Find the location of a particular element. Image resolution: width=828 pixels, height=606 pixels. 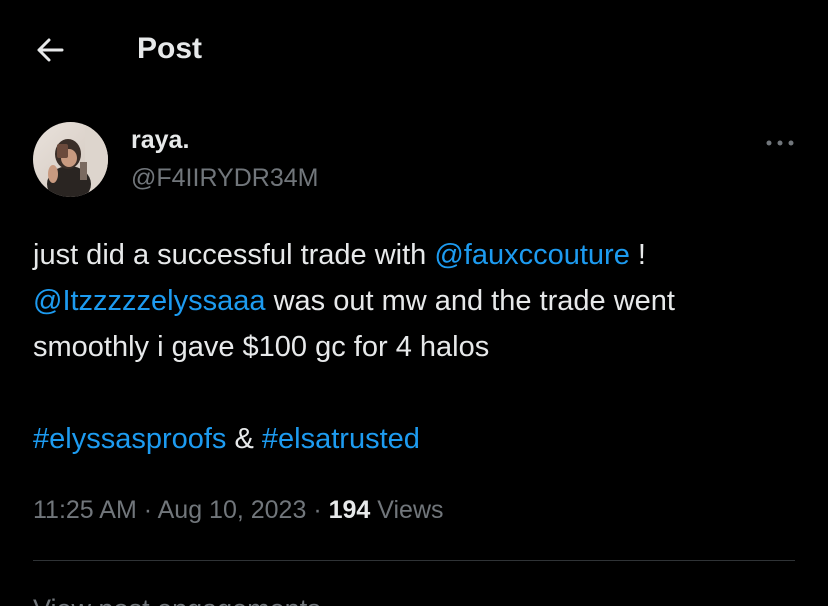

text-segment: ! is located at coordinates (637, 255).